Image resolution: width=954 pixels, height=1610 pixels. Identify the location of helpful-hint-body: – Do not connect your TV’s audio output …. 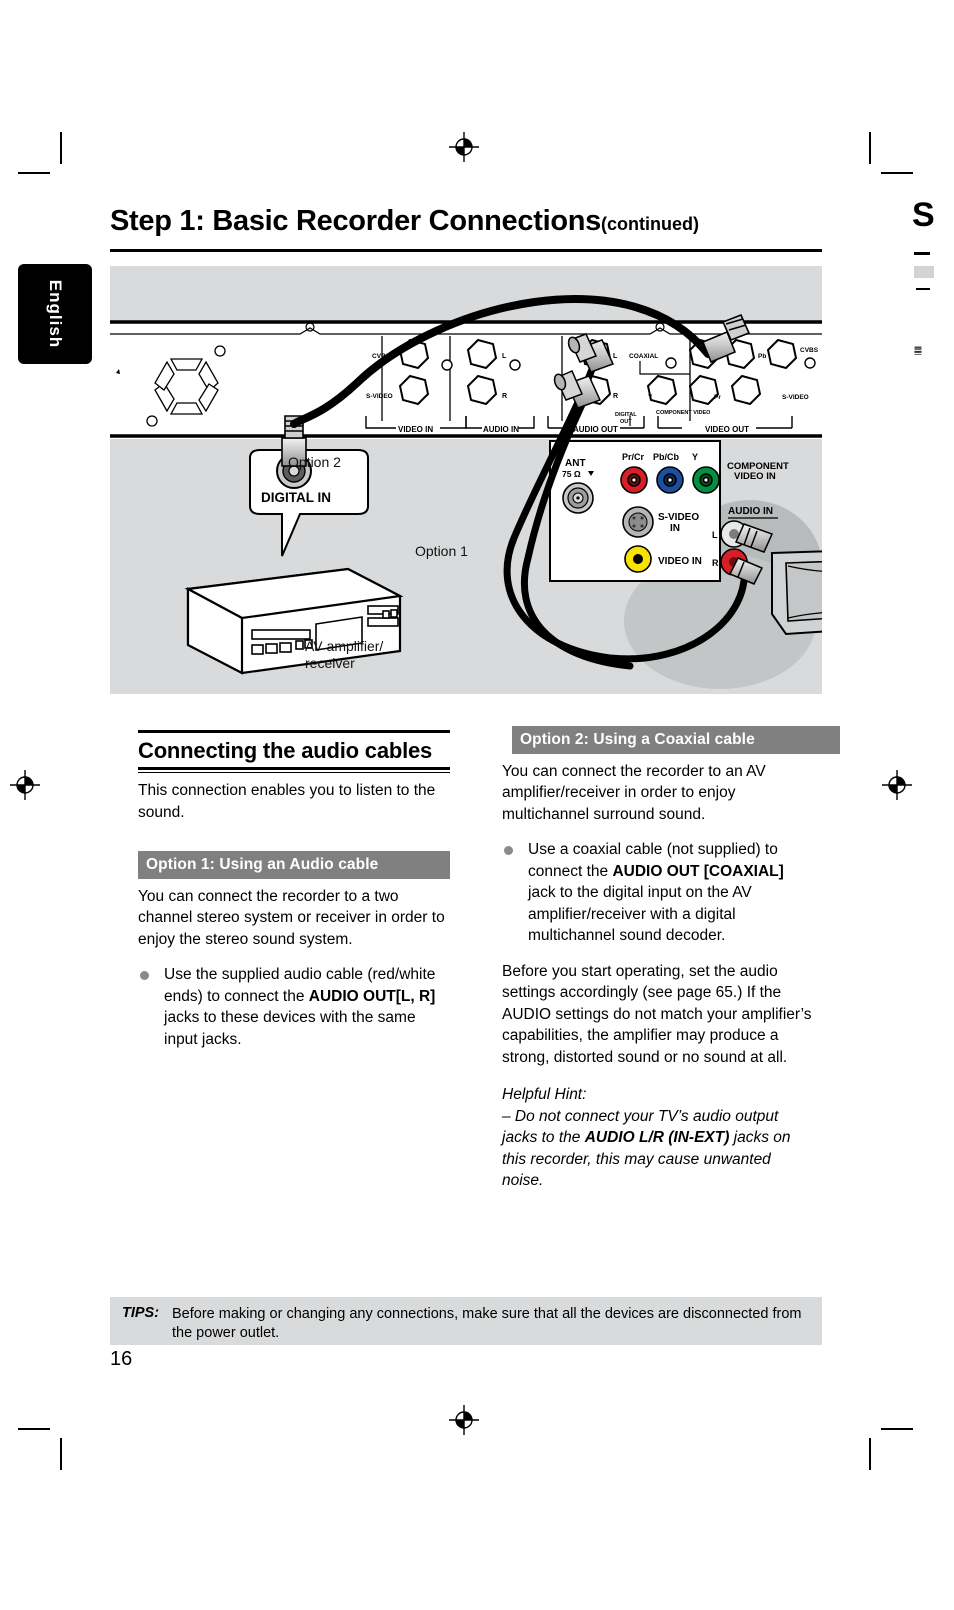
(658, 1149).